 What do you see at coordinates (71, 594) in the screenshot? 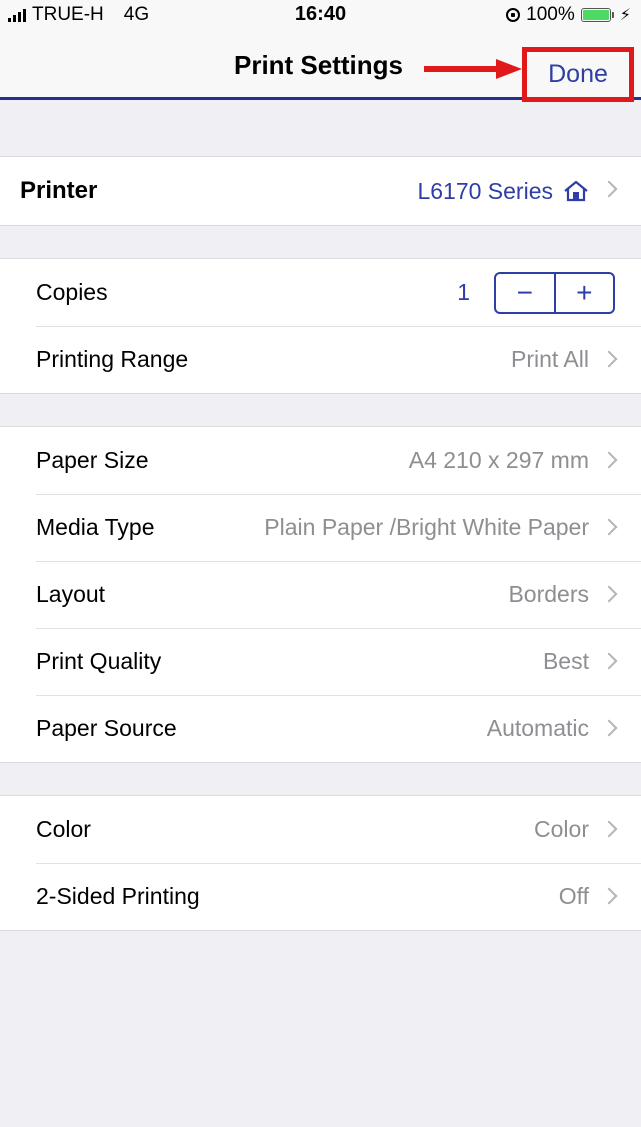
I see `layout-label: Layout` at bounding box center [71, 594].